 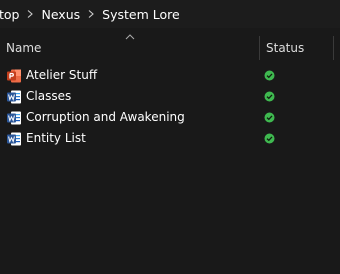 What do you see at coordinates (170, 96) in the screenshot?
I see `list-item: Classes` at bounding box center [170, 96].